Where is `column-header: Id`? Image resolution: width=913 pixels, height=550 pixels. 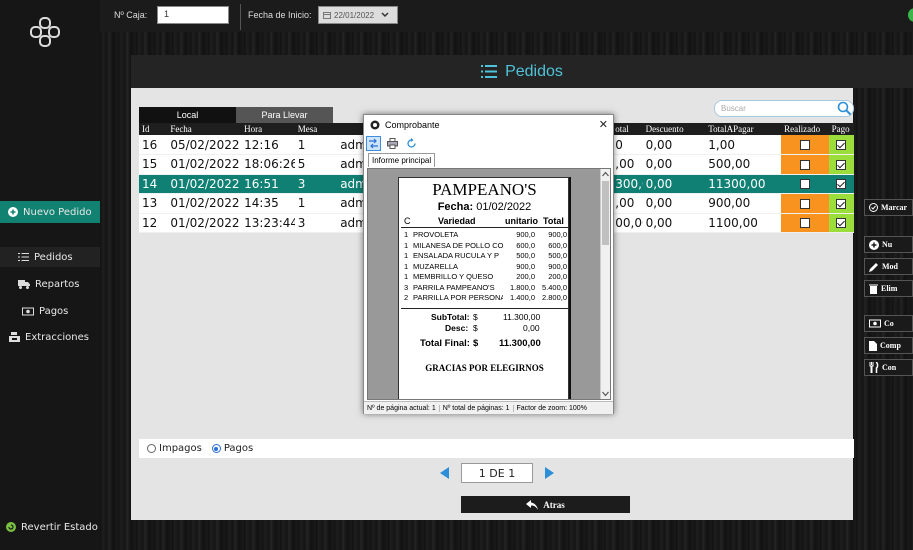 column-header: Id is located at coordinates (153, 129).